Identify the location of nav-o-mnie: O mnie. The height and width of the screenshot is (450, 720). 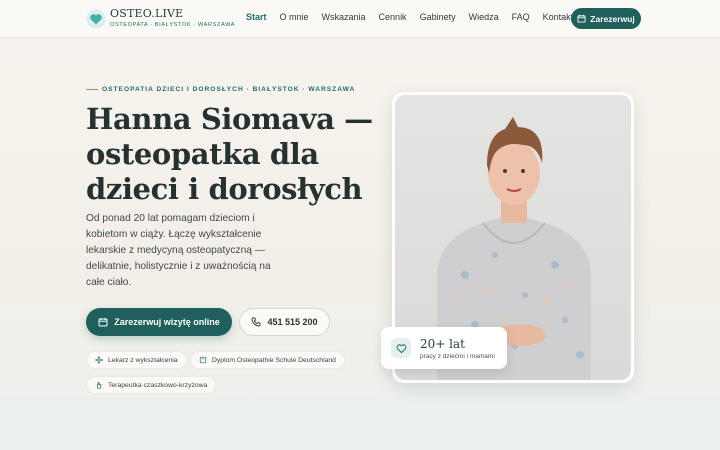
(294, 17).